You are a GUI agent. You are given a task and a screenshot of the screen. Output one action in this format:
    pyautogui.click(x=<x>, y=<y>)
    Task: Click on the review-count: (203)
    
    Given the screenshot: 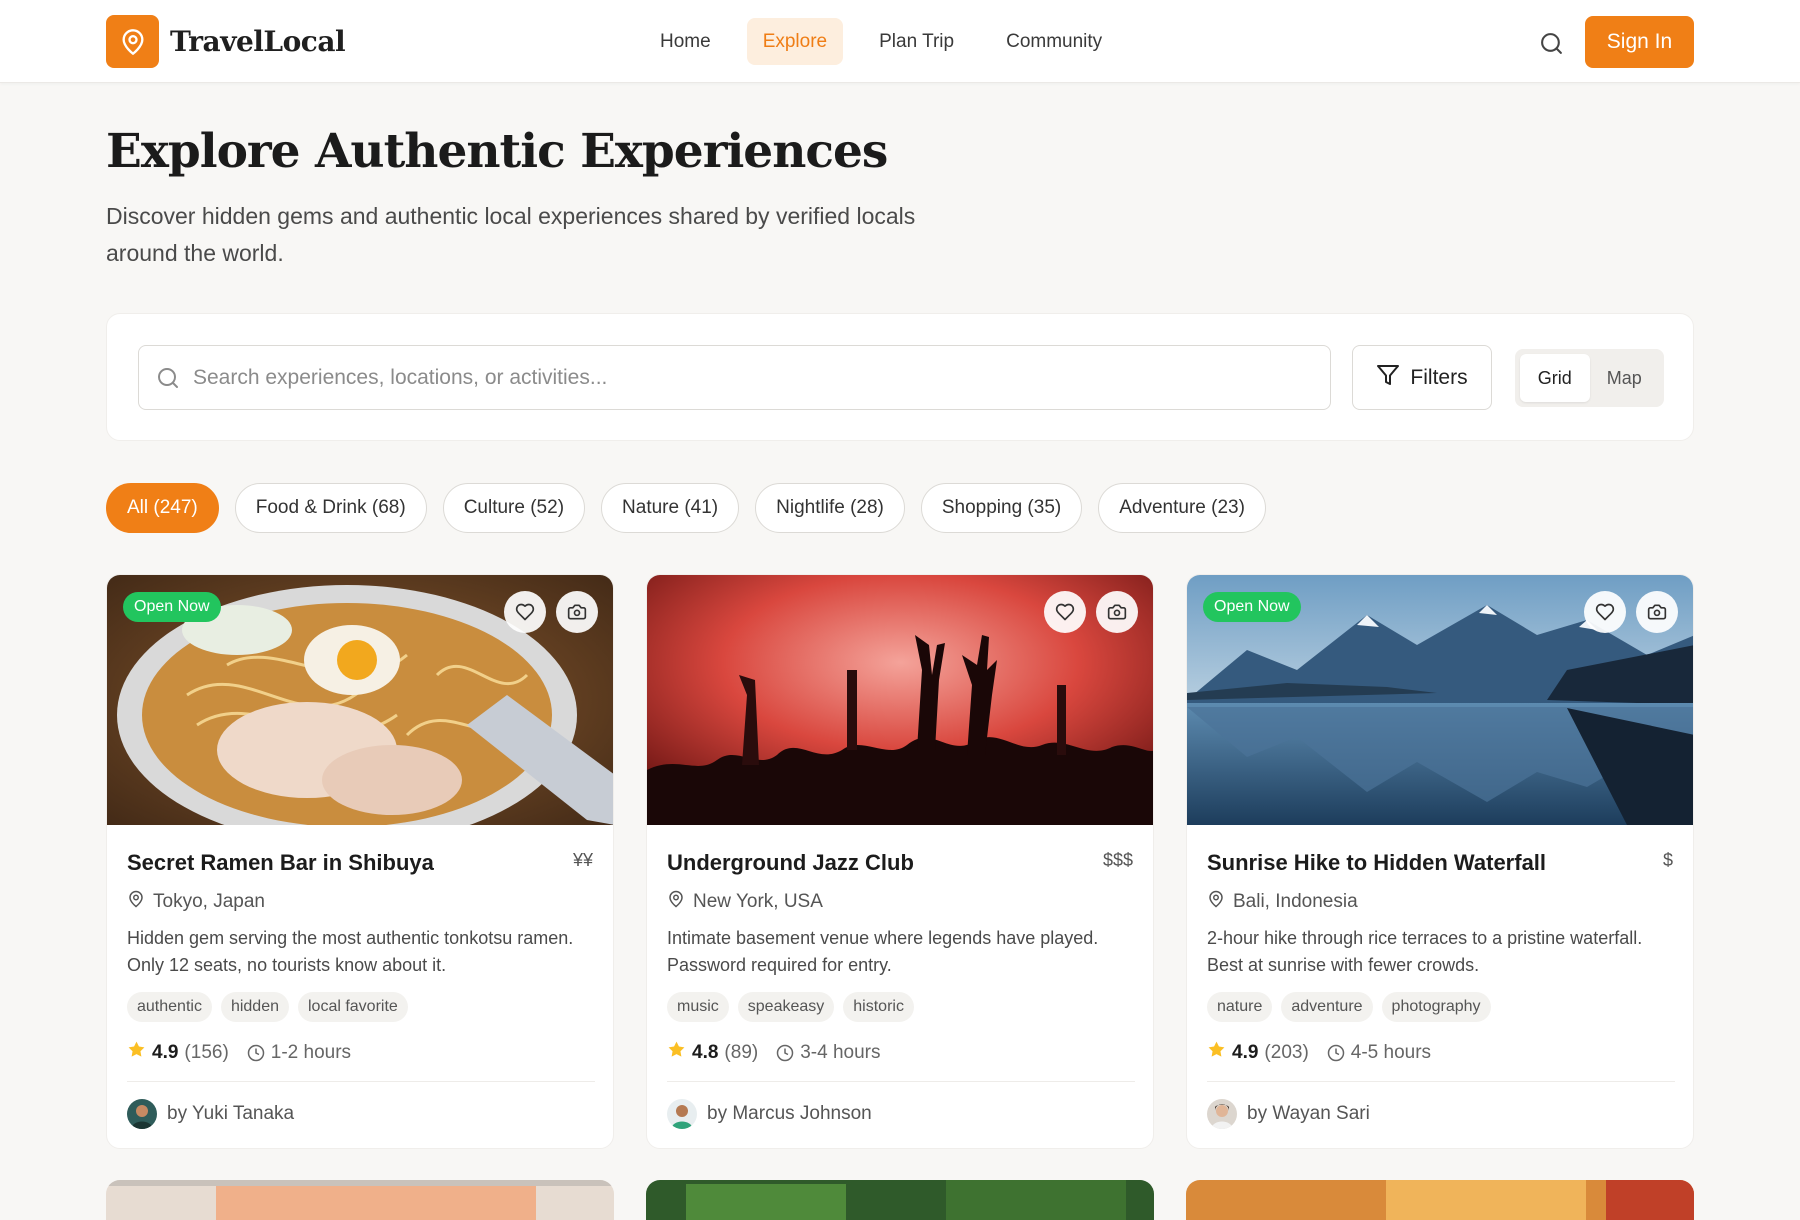 What is the action you would take?
    pyautogui.click(x=1286, y=1052)
    